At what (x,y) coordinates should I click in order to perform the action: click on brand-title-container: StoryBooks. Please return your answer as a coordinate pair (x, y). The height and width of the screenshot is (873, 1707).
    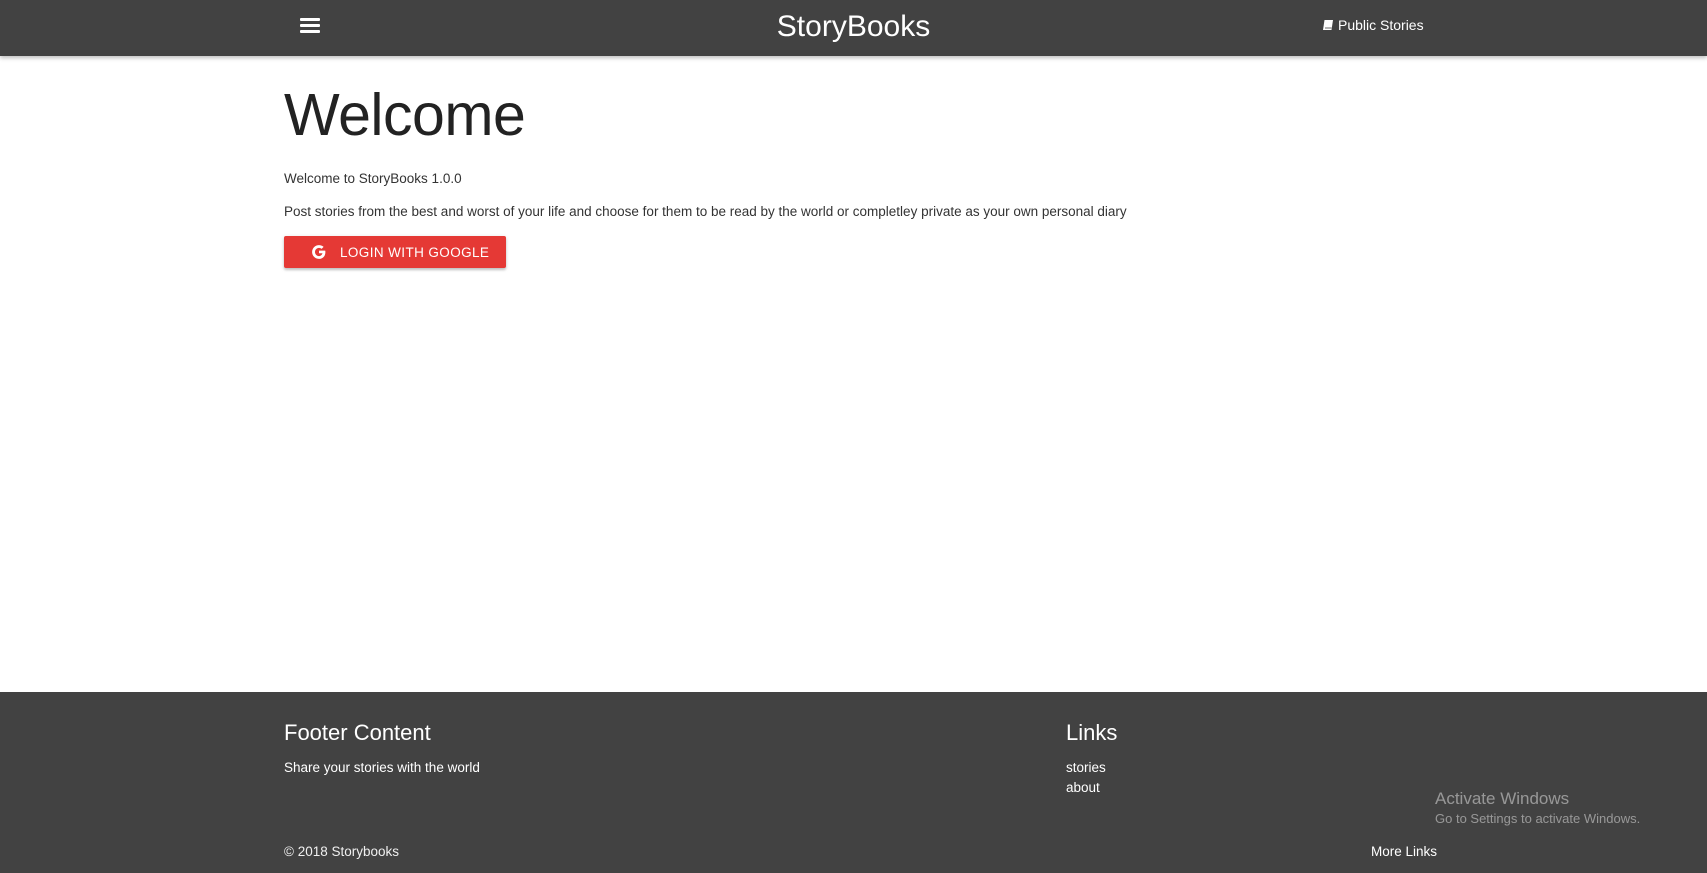
    Looking at the image, I should click on (853, 27).